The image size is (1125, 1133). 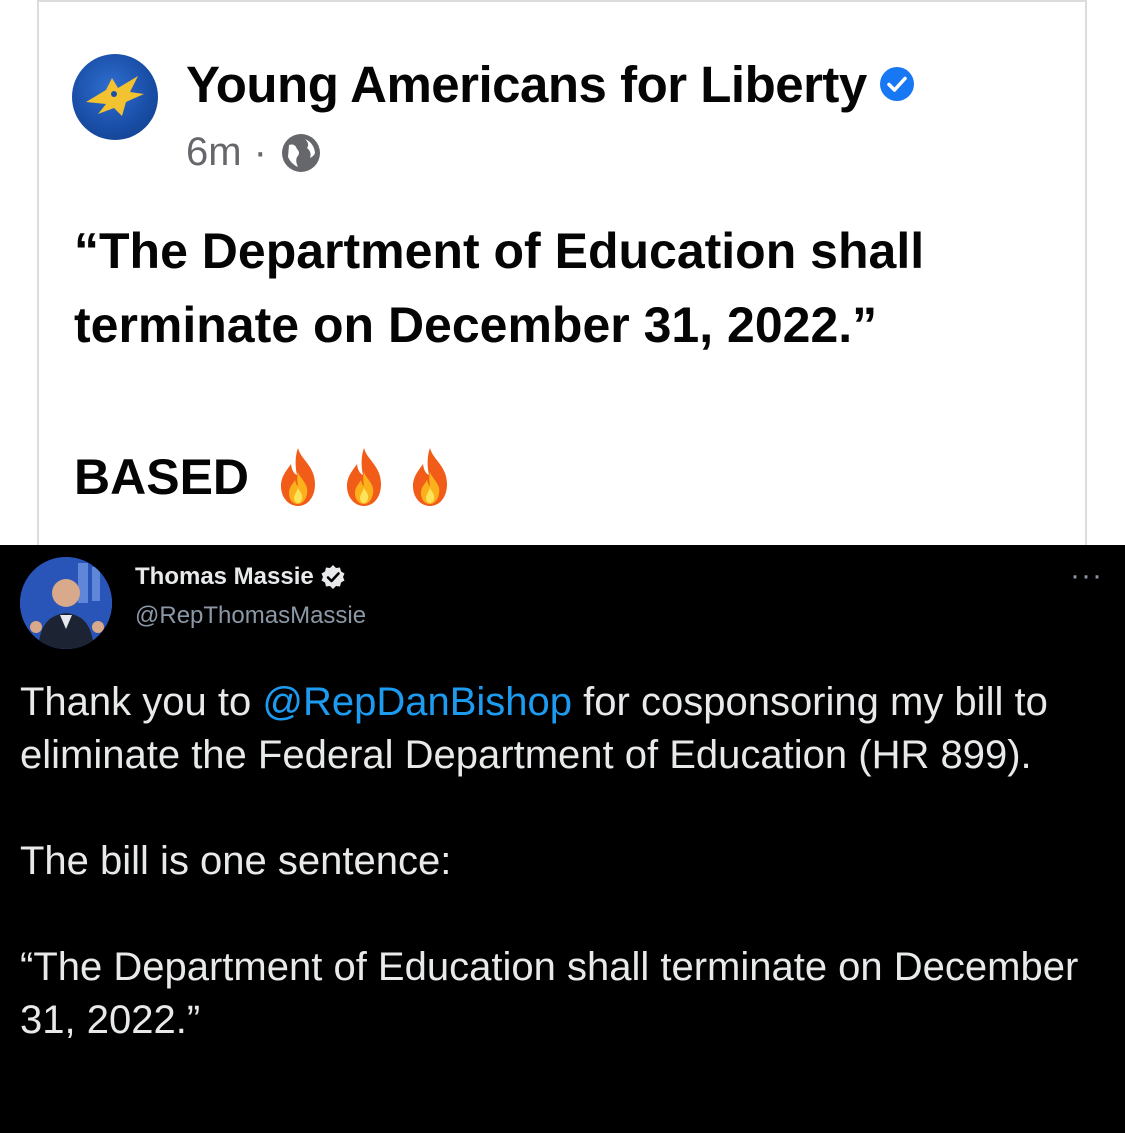 I want to click on post-meta: 6m ·, so click(x=254, y=152).